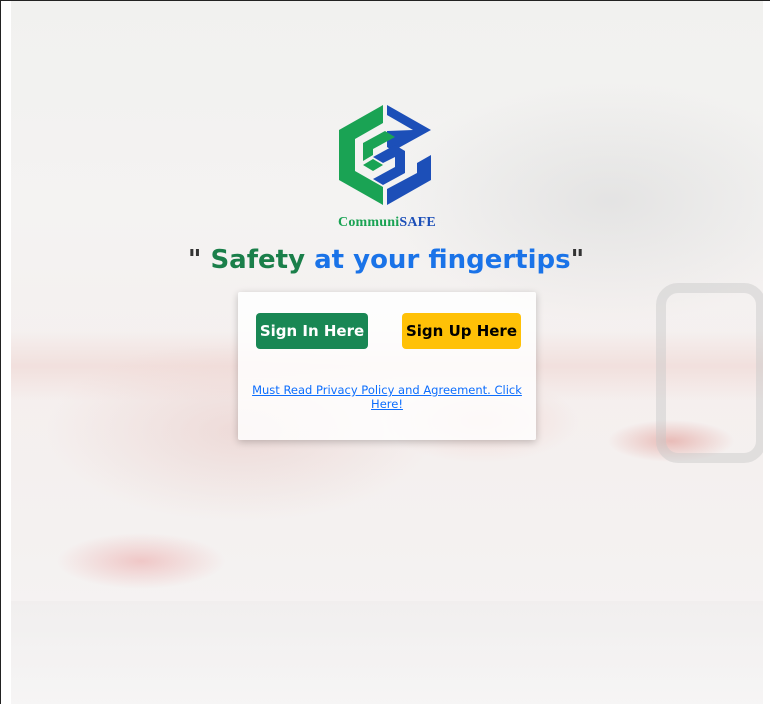 This screenshot has width=770, height=704. I want to click on tagline: " Safety at your fingertips", so click(385, 260).